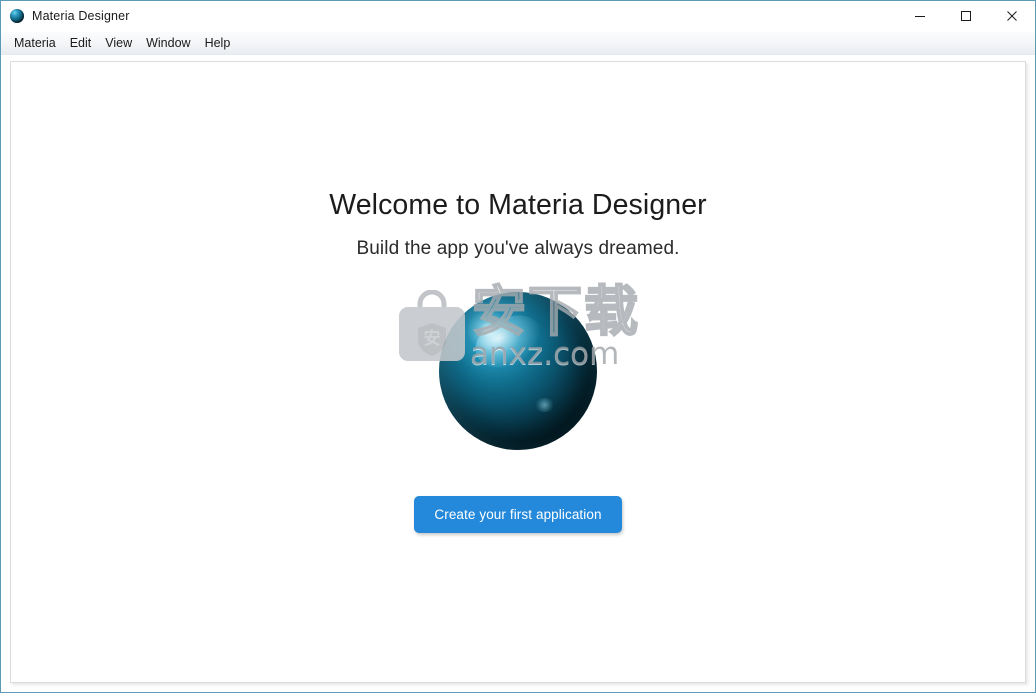 This screenshot has width=1036, height=693. I want to click on create-first-application-button: Create your first application, so click(518, 515).